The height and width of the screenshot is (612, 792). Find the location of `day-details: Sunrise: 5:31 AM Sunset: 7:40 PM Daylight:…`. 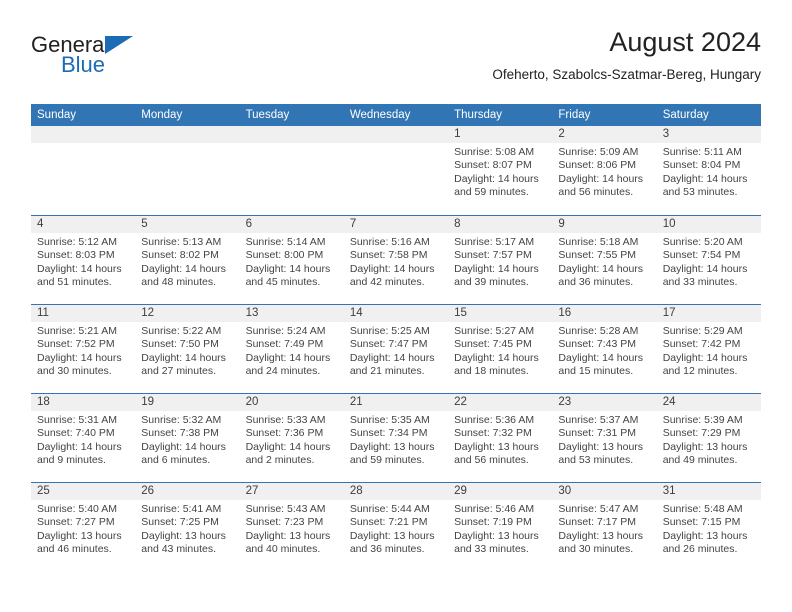

day-details: Sunrise: 5:31 AM Sunset: 7:40 PM Daylight:… is located at coordinates (83, 439).